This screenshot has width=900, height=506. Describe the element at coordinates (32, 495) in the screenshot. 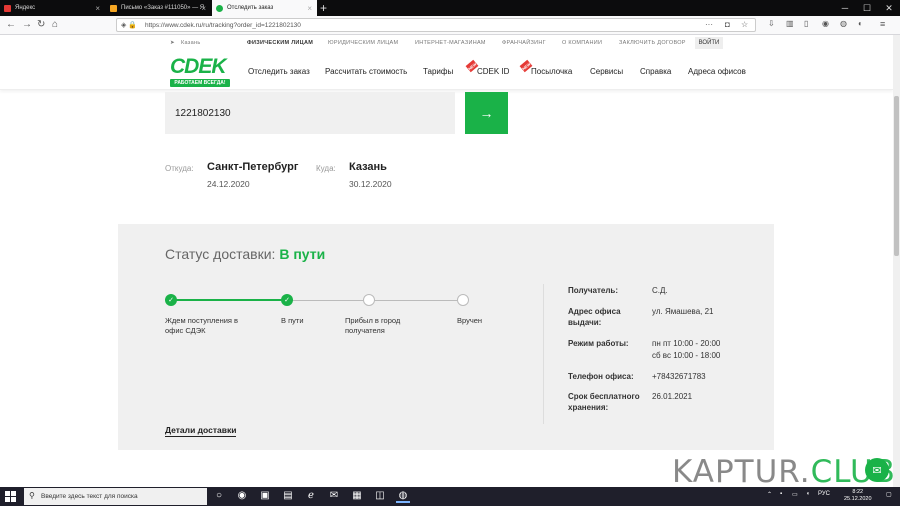

I see `search-icon: ⚲` at that location.